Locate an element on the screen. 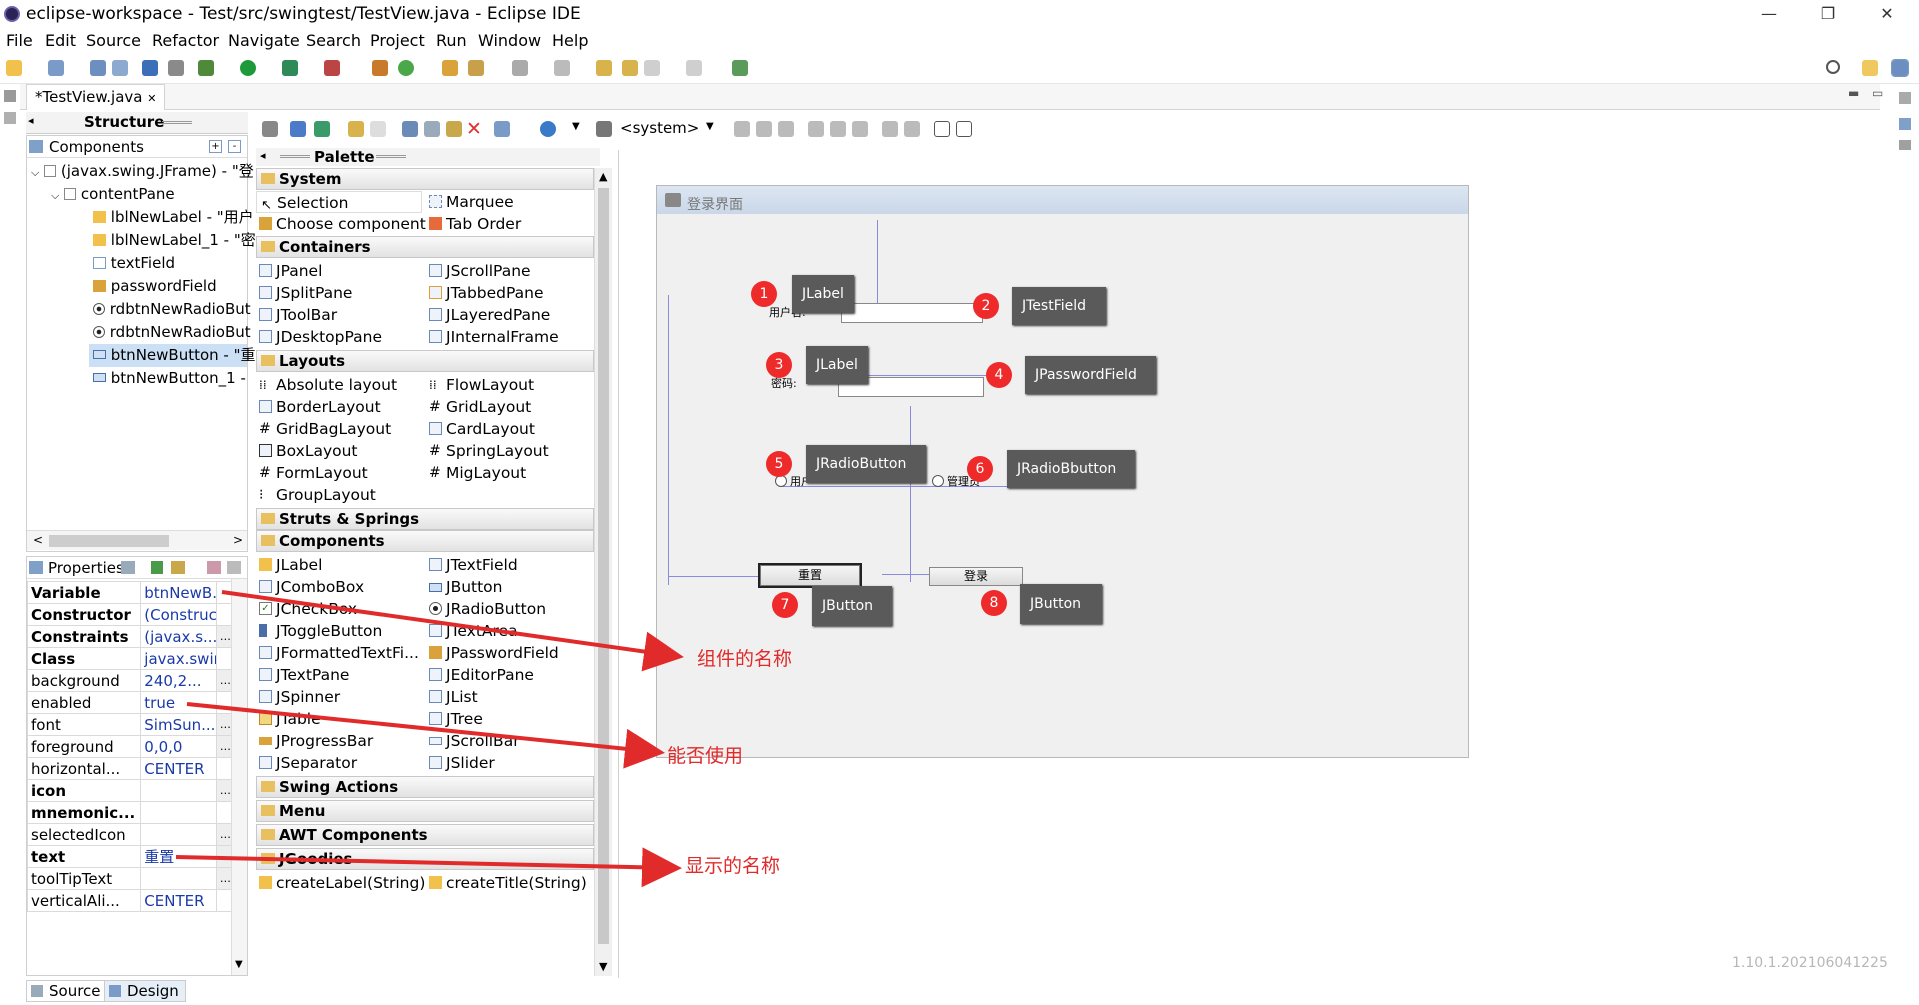 The image size is (1919, 1005). source-icon is located at coordinates (37, 991).